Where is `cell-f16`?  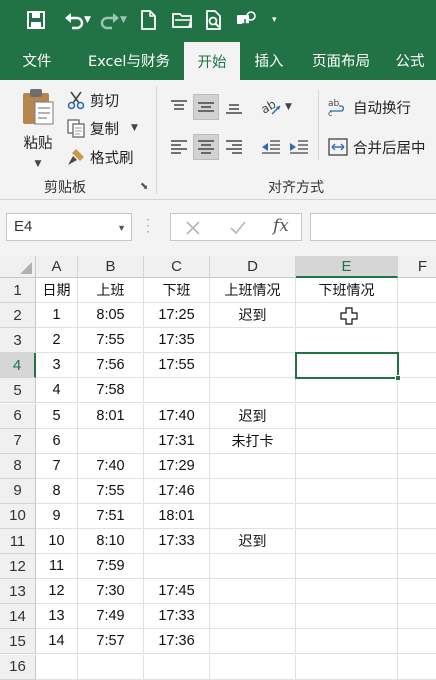 cell-f16 is located at coordinates (417, 667).